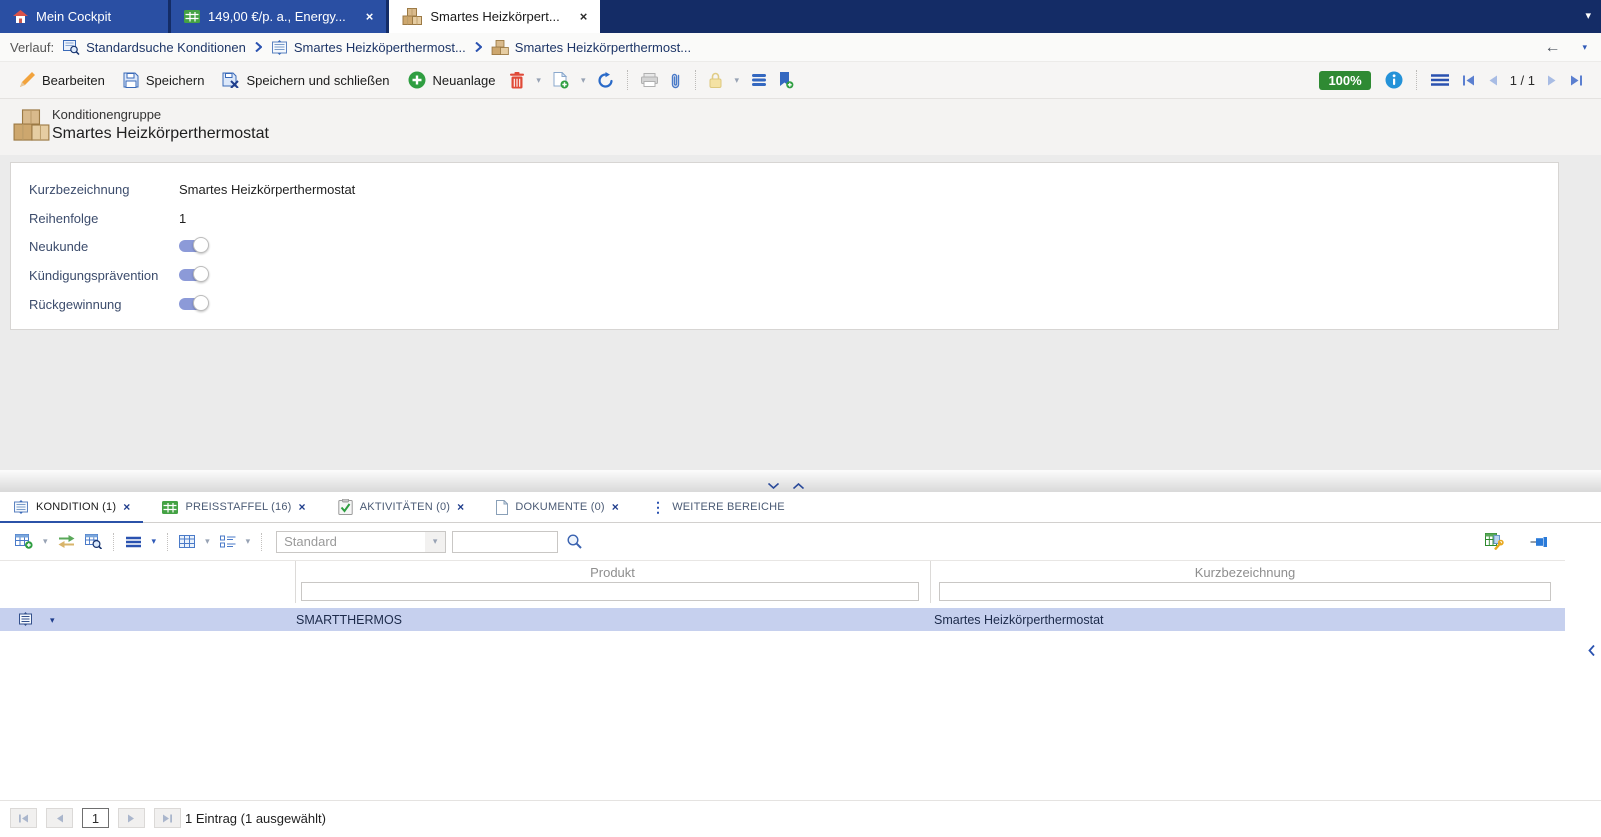 This screenshot has width=1601, height=837. Describe the element at coordinates (718, 507) in the screenshot. I see `tab-weitere-bereiche: ⋮ WEITERE BEREICHE` at that location.